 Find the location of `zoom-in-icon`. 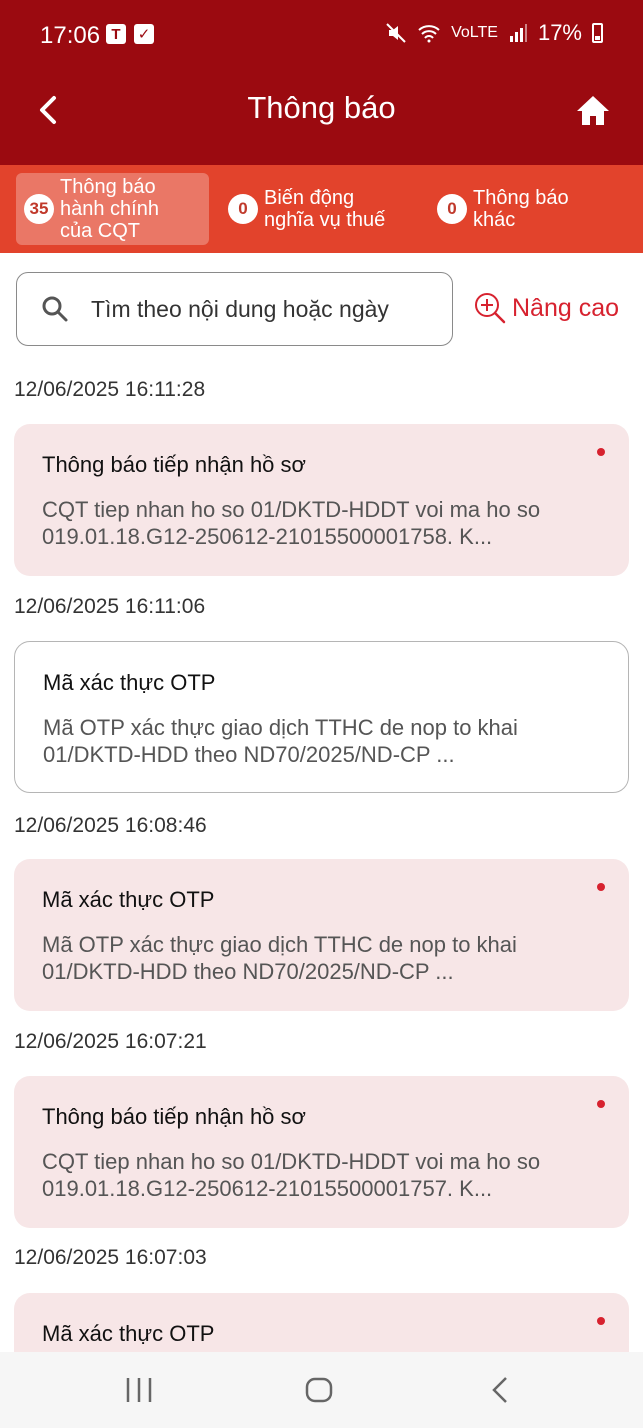

zoom-in-icon is located at coordinates (490, 308).